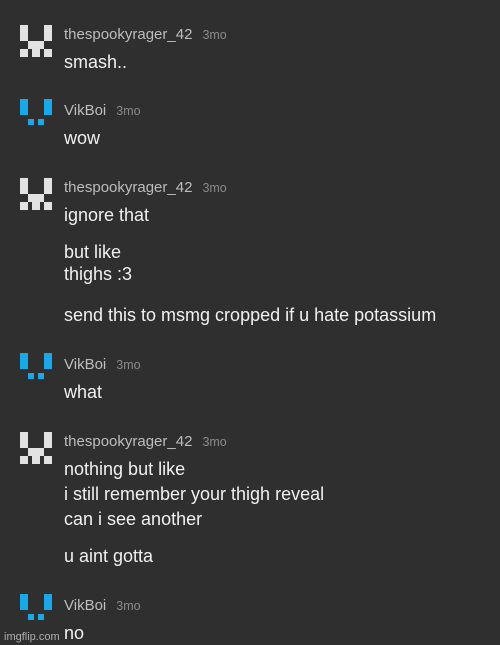 The image size is (500, 645). I want to click on message-text: thighs :3, so click(98, 274).